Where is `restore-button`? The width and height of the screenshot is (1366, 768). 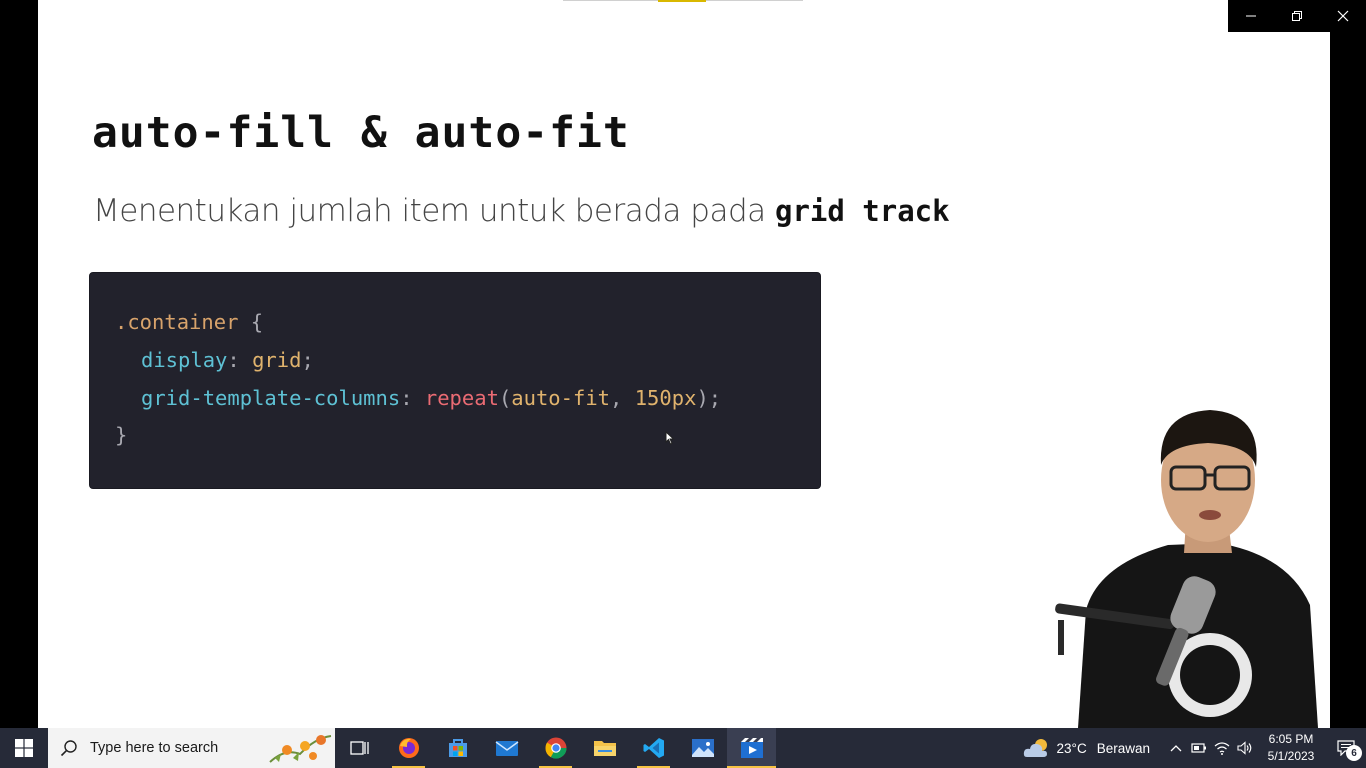 restore-button is located at coordinates (1297, 16).